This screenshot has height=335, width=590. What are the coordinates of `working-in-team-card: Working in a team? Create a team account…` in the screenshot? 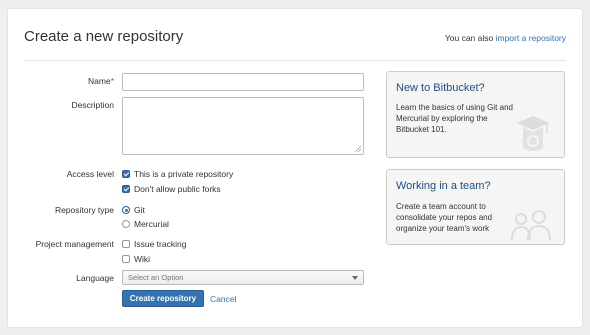 It's located at (475, 207).